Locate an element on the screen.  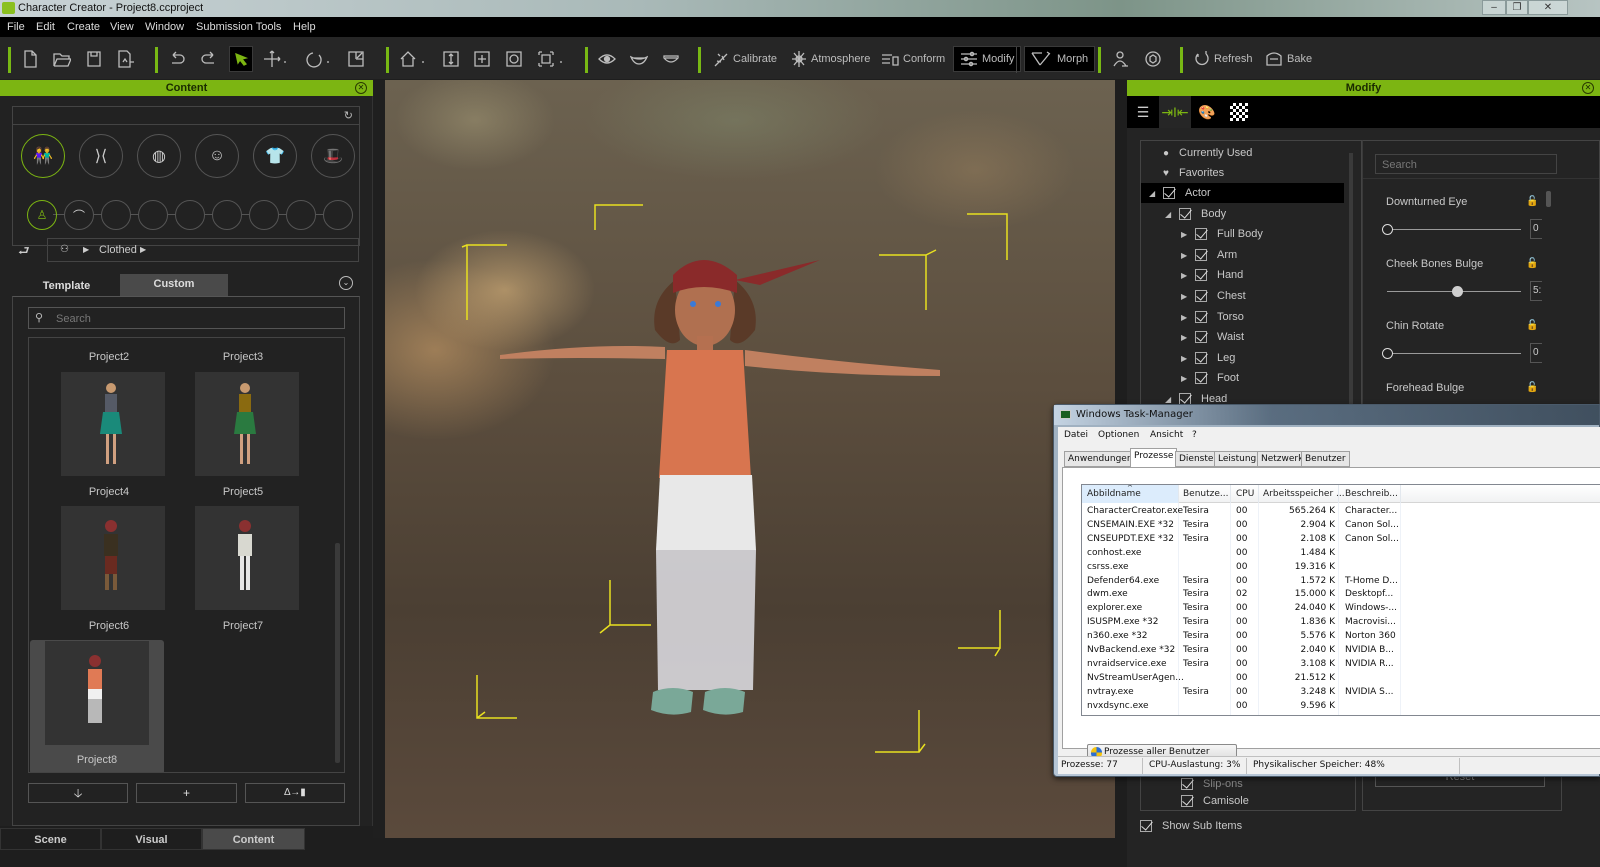
home-view-button is located at coordinates (413, 59).